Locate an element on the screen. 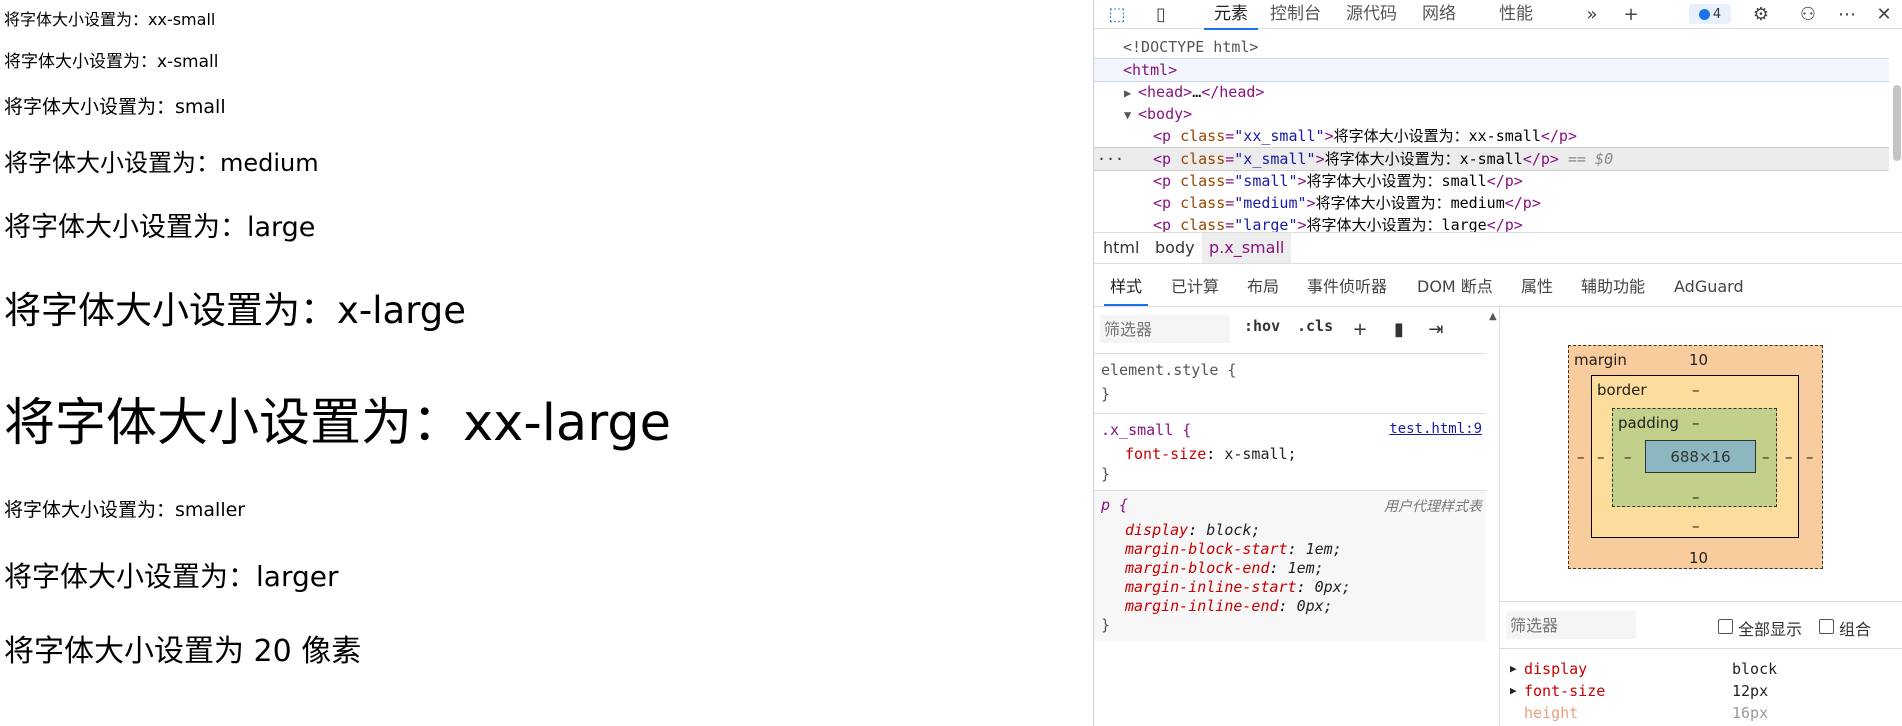 Image resolution: width=1902 pixels, height=726 pixels. cls-button: .cls is located at coordinates (1315, 326).